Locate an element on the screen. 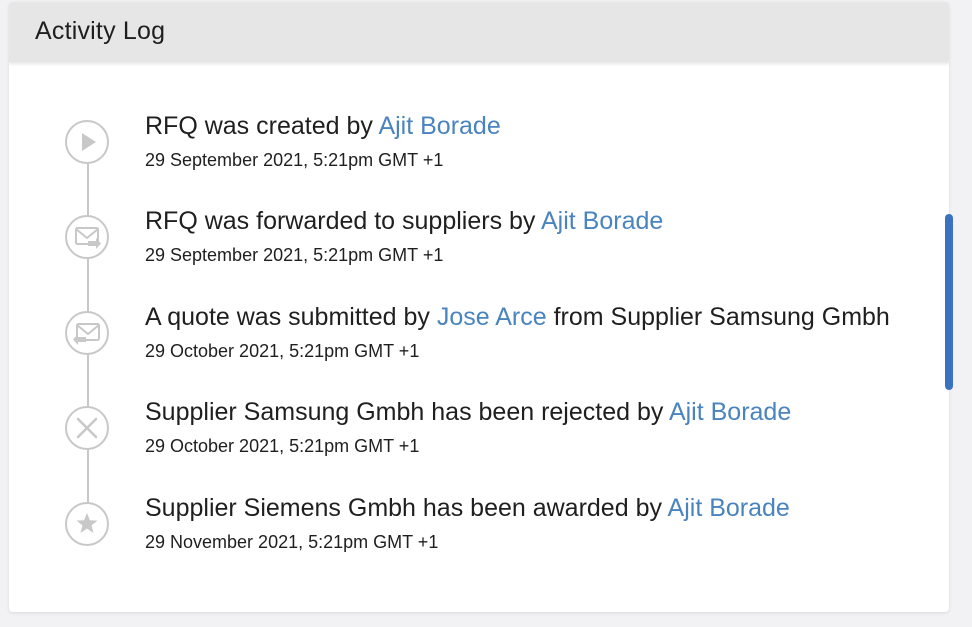 The image size is (972, 627). scrollbar-thumb is located at coordinates (949, 302).